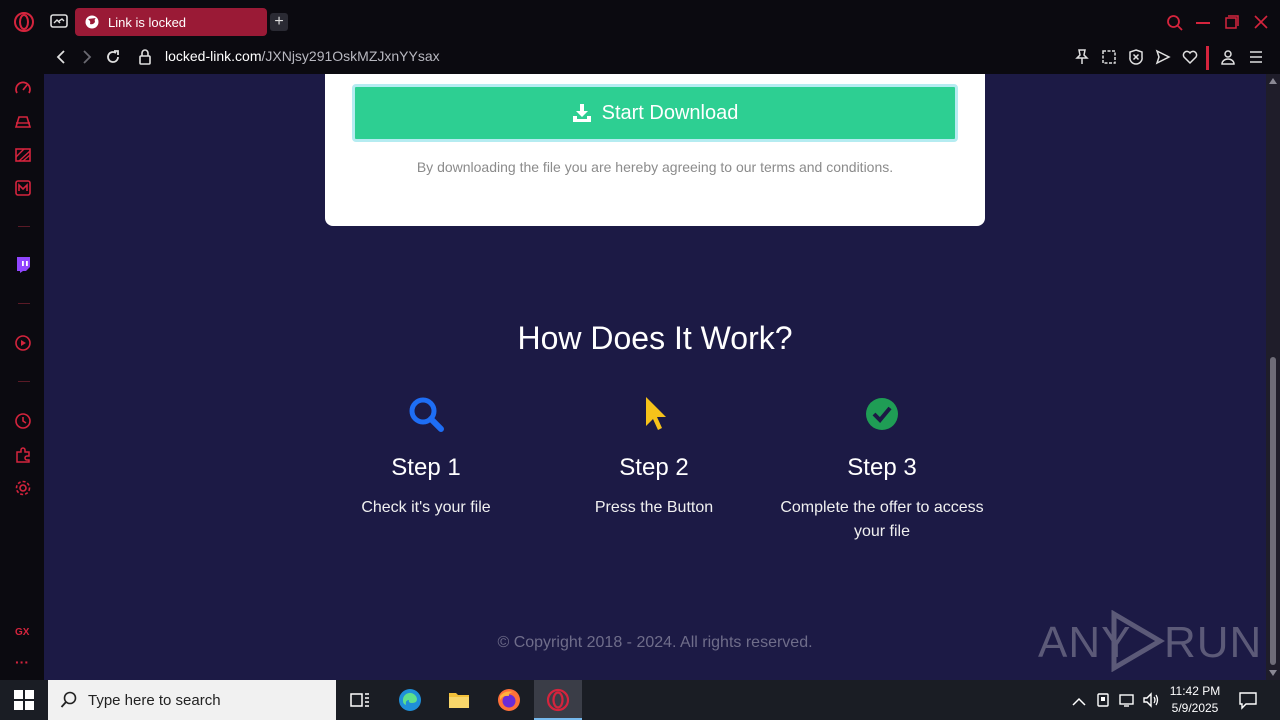 This screenshot has width=1280, height=720. Describe the element at coordinates (459, 700) in the screenshot. I see `file-explorer-icon` at that location.